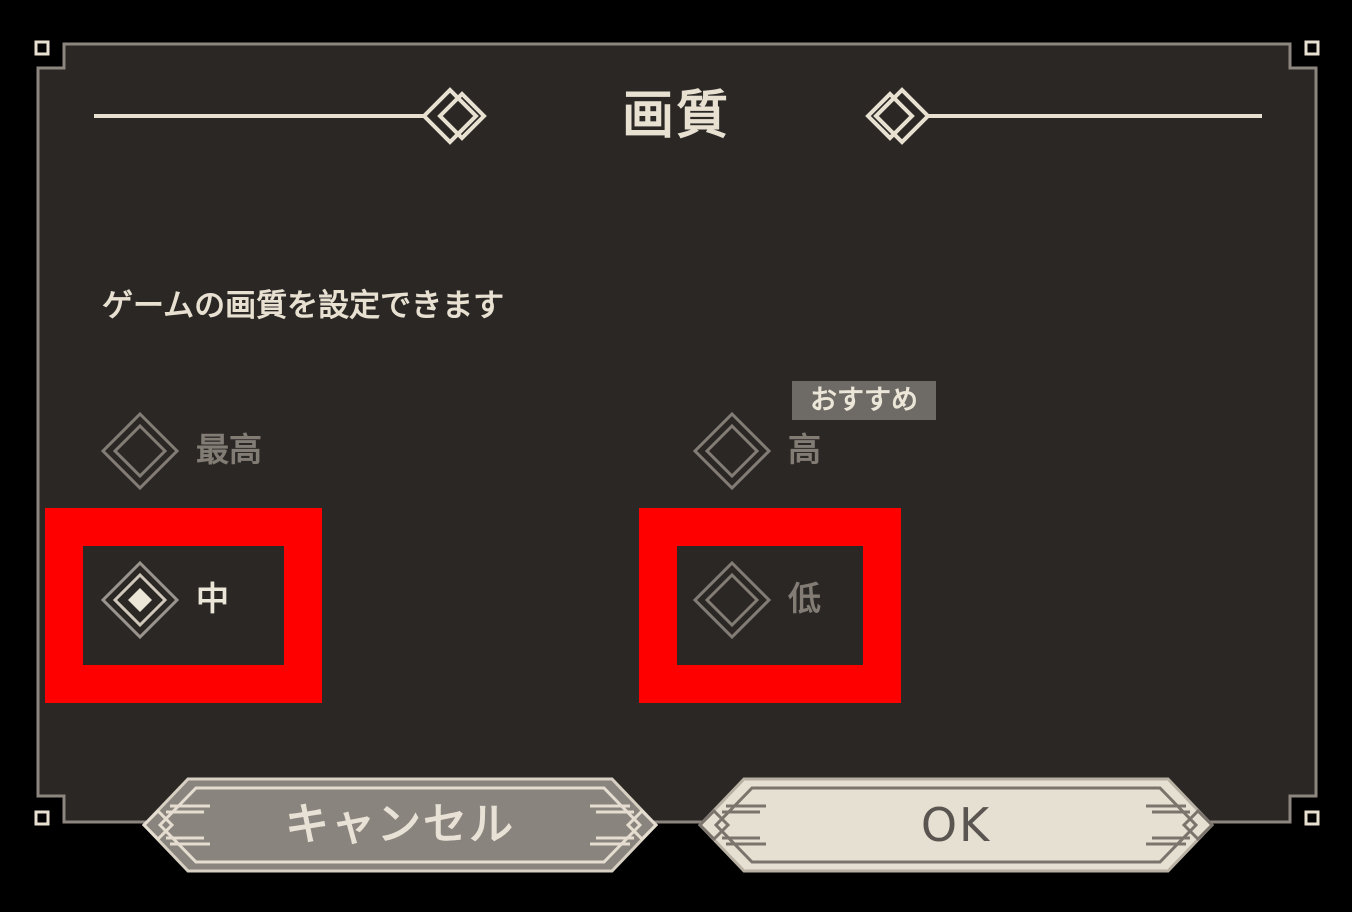  I want to click on quality-option-label: 低, so click(804, 598).